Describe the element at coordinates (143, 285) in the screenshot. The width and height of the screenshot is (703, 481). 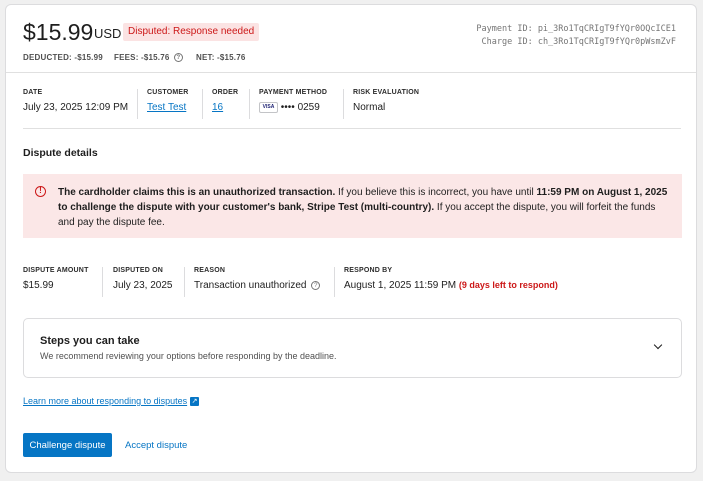
I see `disputed-on-value: July 23, 2025` at that location.